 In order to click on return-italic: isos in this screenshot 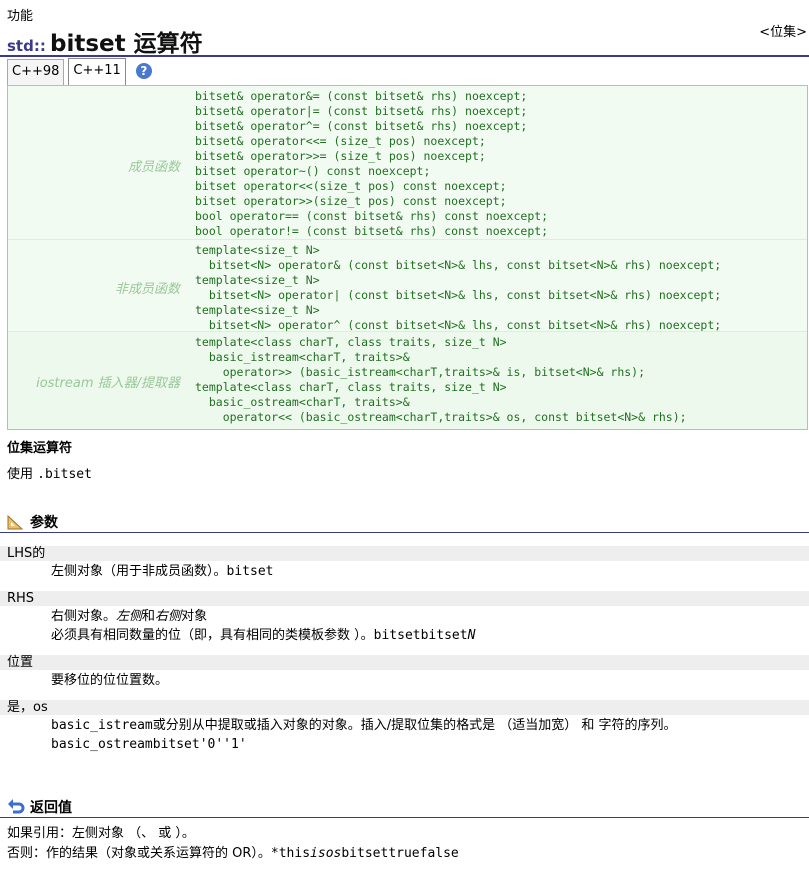, I will do `click(326, 853)`.